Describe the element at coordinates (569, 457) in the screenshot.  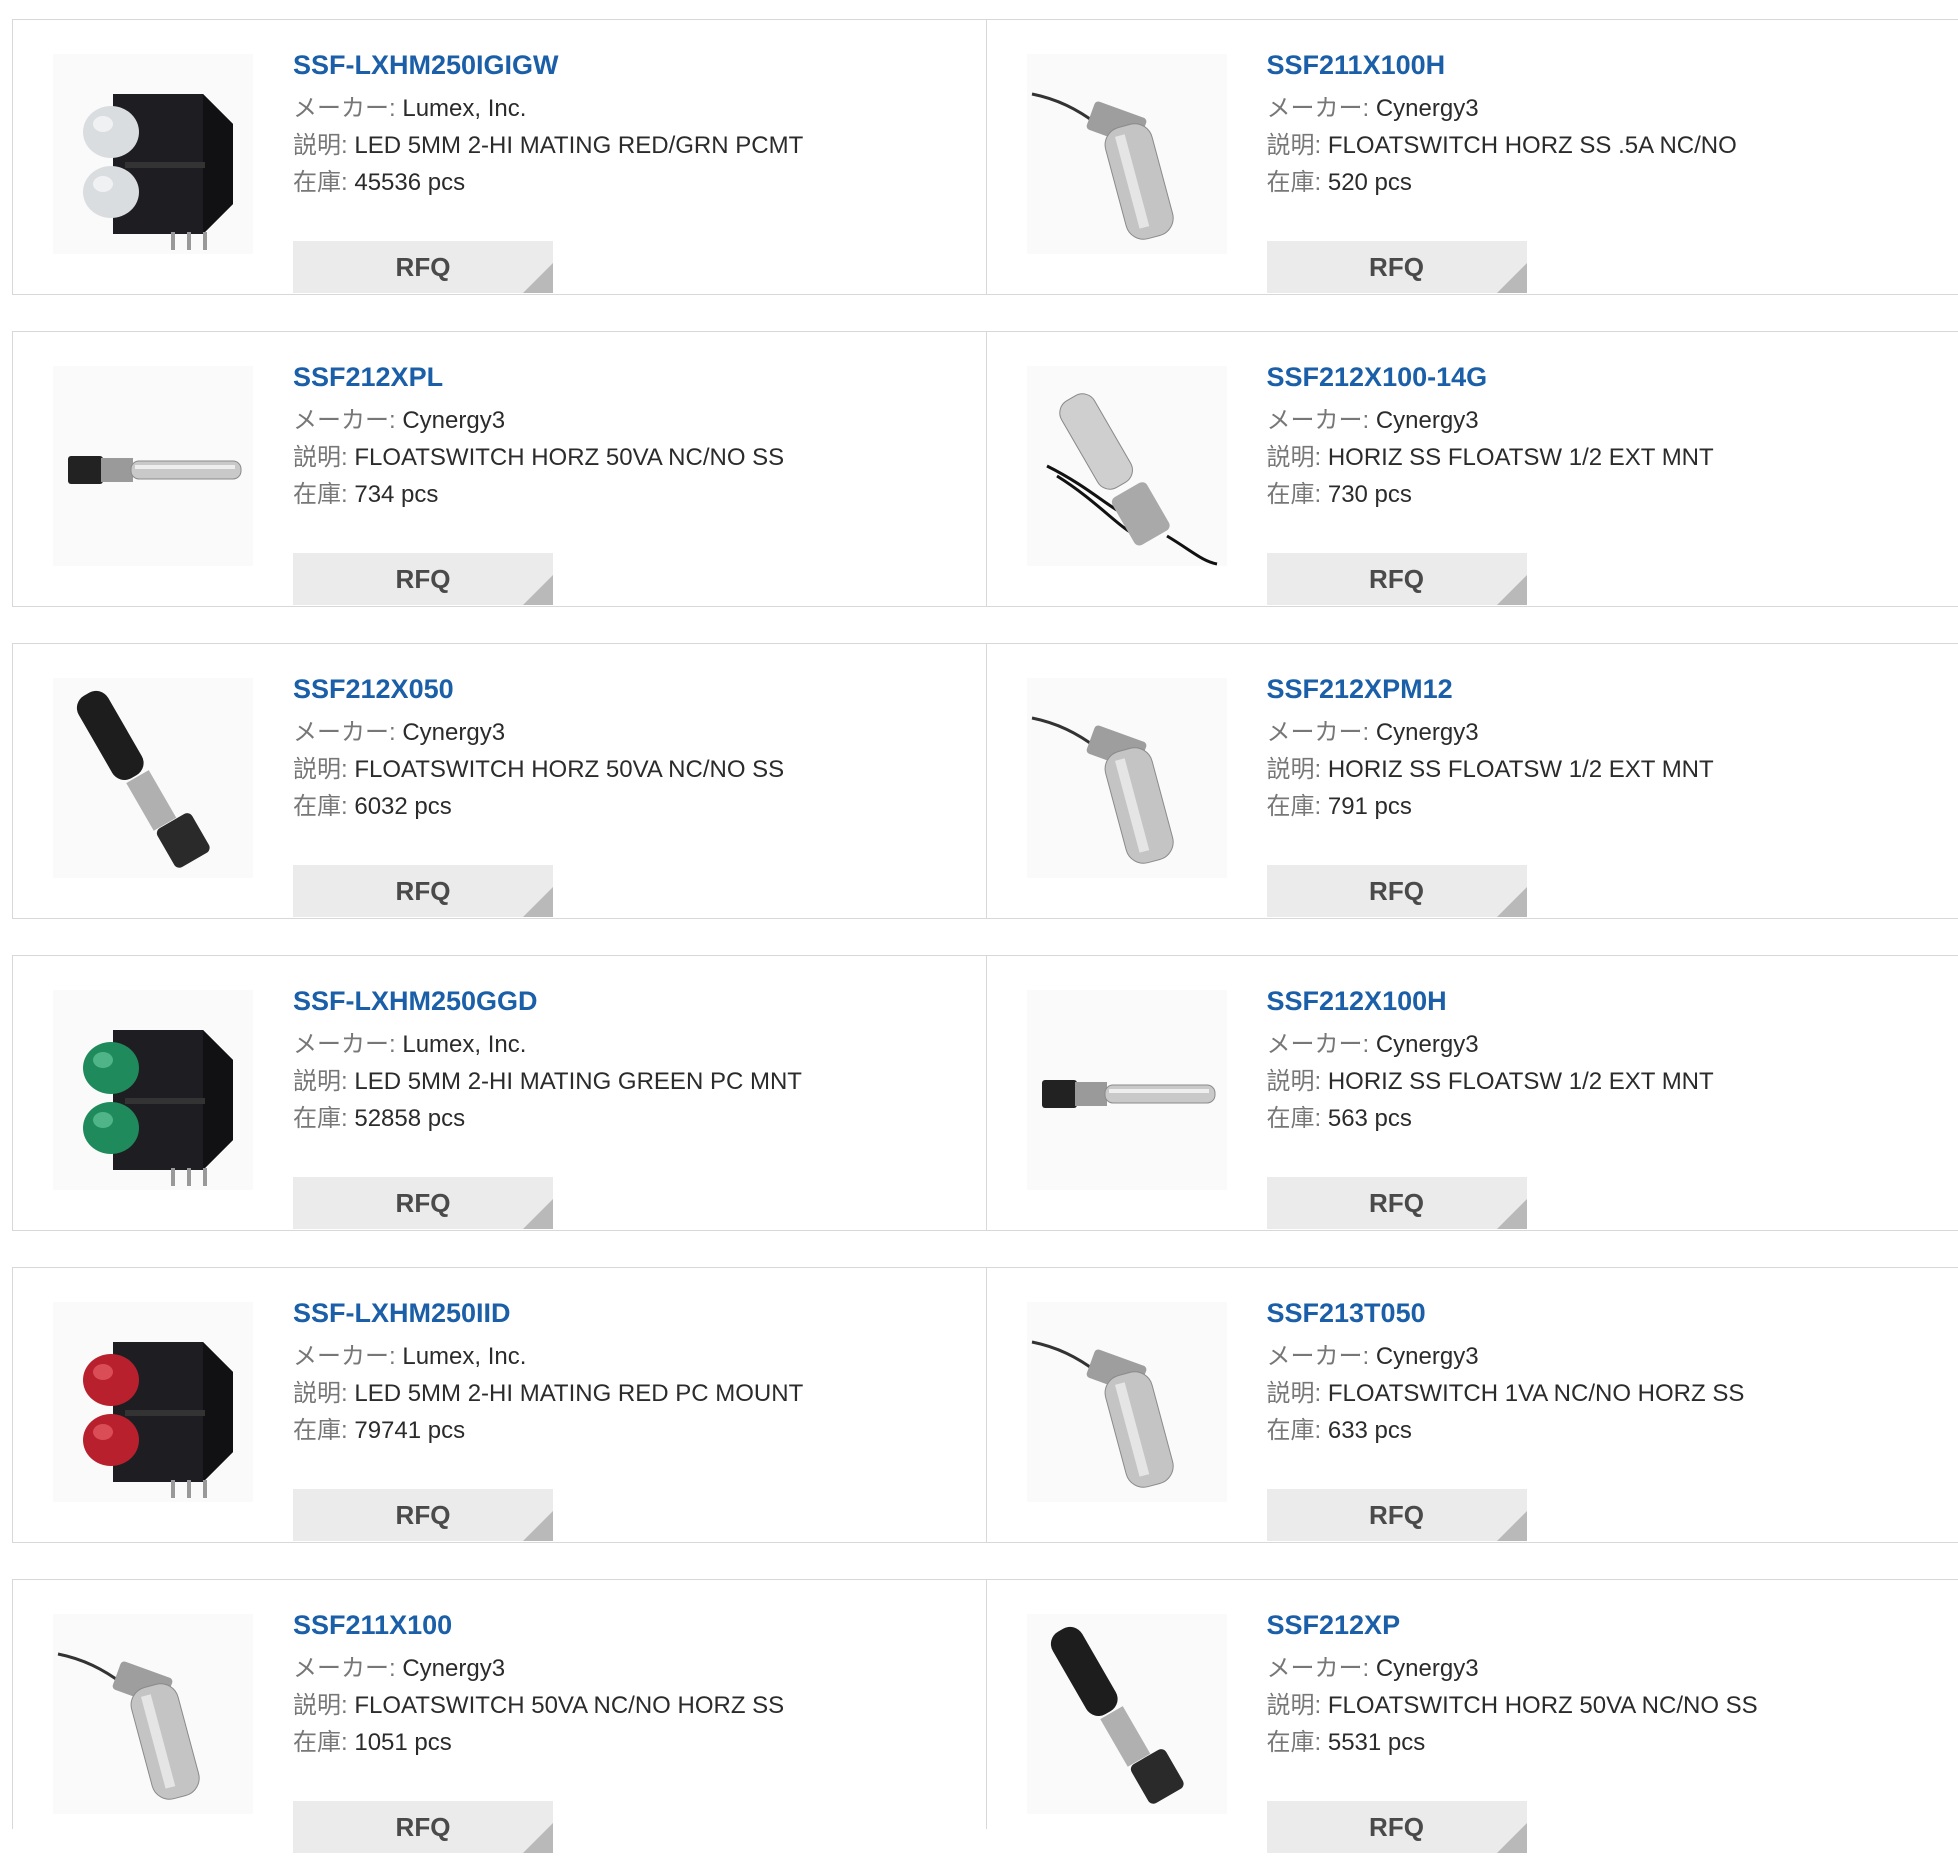
I see `description-value: FLOATSWITCH HORZ 50VA NC/NO SS` at that location.